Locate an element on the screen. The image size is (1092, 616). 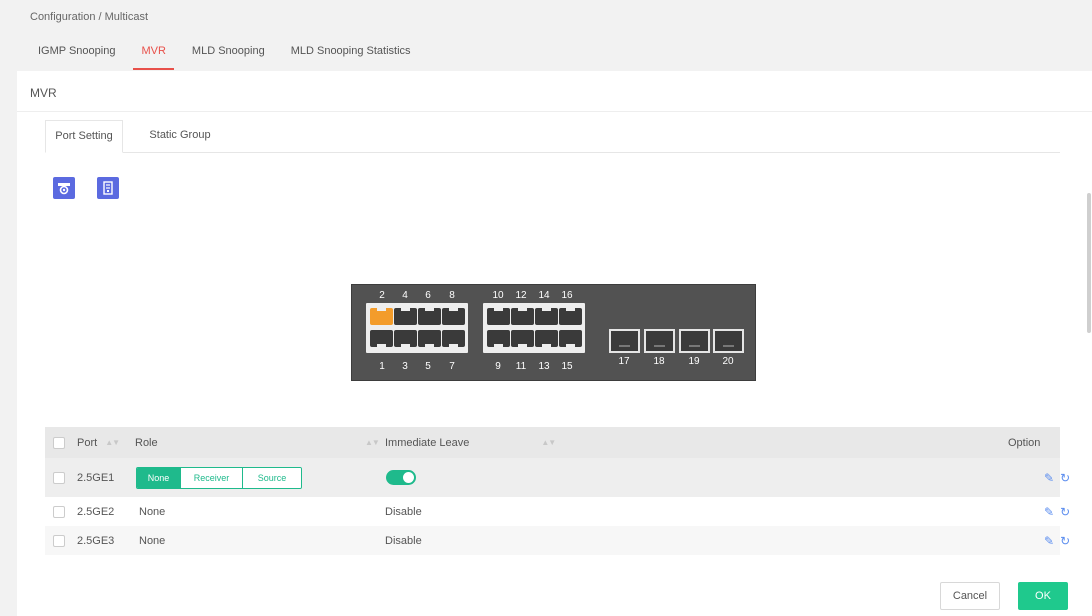
tab-mld-snooping: MLD Snooping is located at coordinates (228, 55).